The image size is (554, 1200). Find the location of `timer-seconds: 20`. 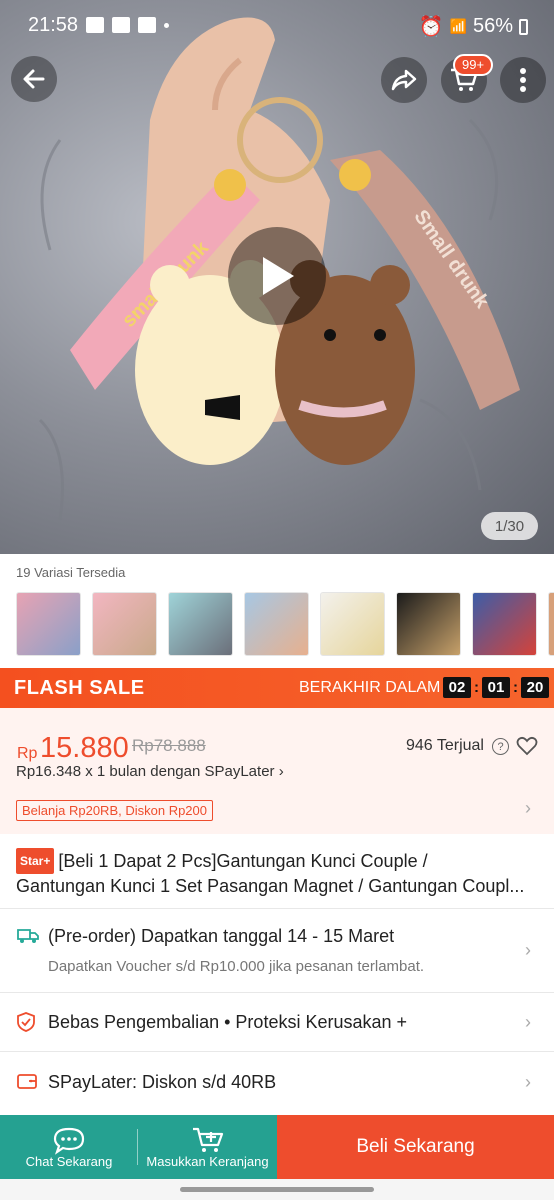

timer-seconds: 20 is located at coordinates (535, 687).